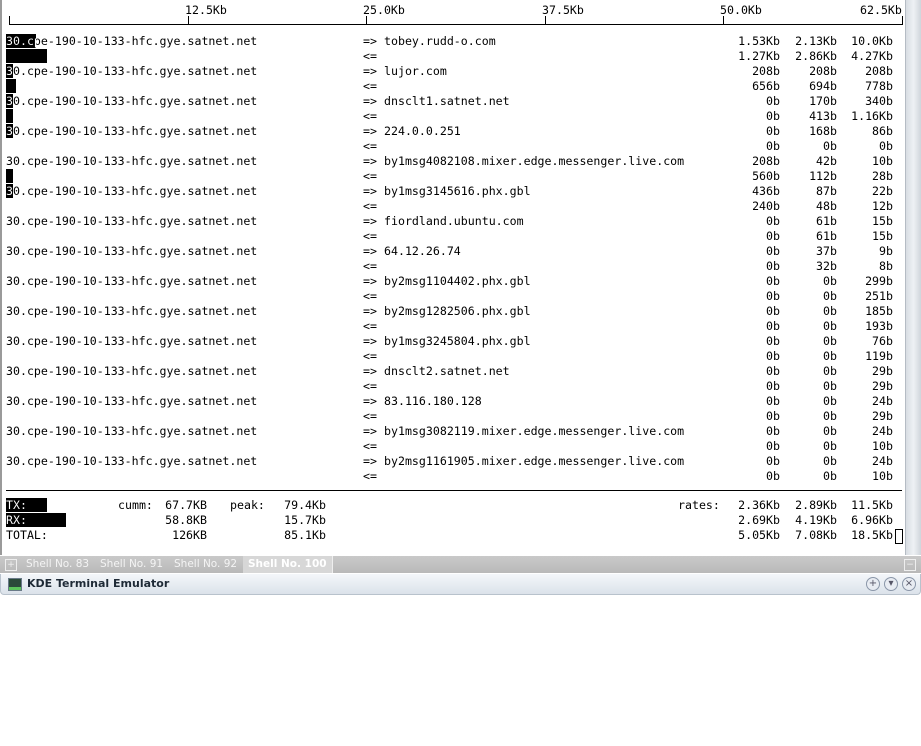 The width and height of the screenshot is (921, 746). I want to click on flow-in-rate: 12b, so click(882, 206).